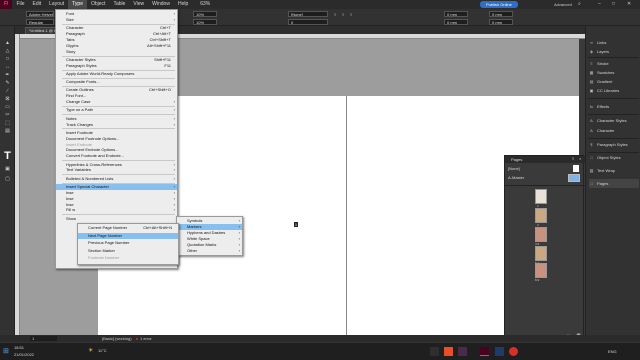  What do you see at coordinates (119, 4) in the screenshot?
I see `menu-table: Table` at bounding box center [119, 4].